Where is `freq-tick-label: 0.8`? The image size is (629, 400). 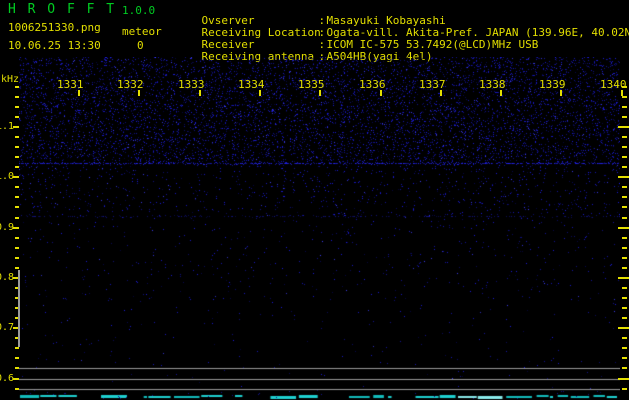 freq-tick-label: 0.8 is located at coordinates (7, 277).